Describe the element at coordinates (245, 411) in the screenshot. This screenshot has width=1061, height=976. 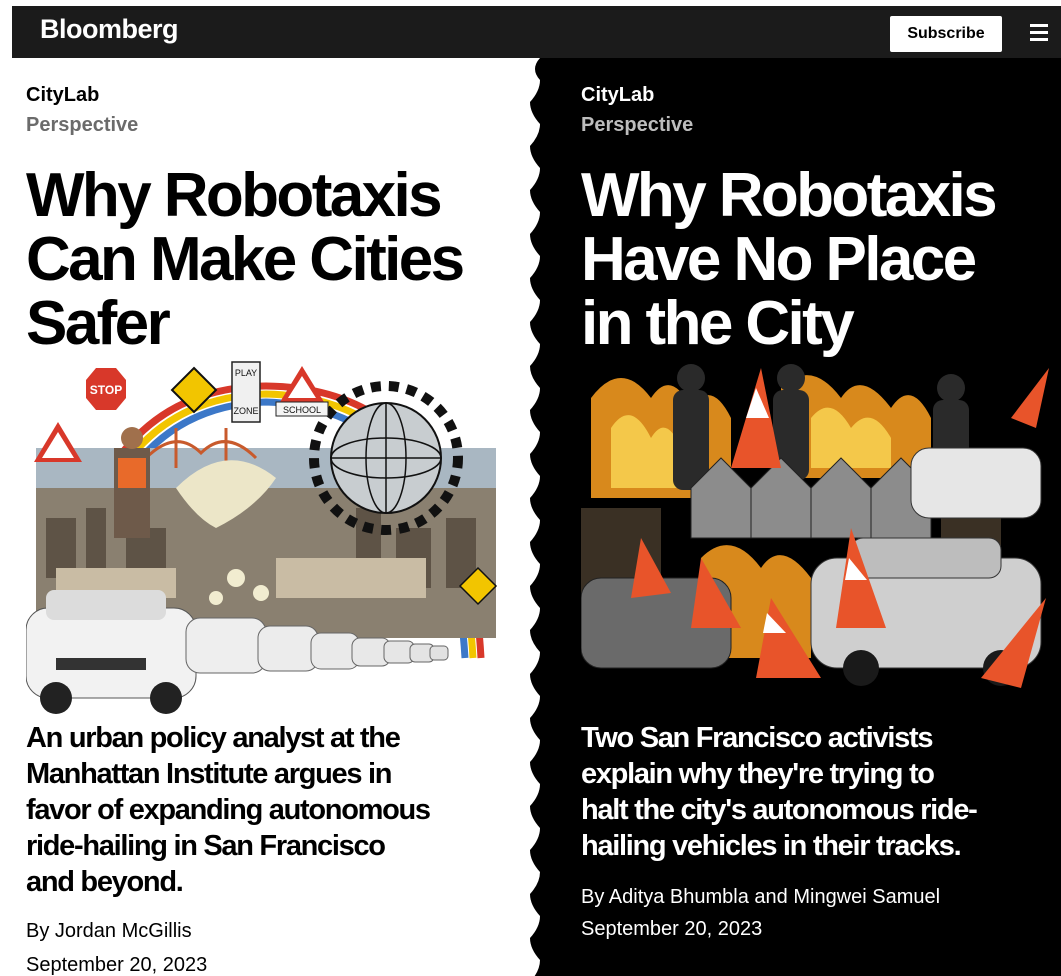
I see `zone-sign-text: ZONE` at that location.